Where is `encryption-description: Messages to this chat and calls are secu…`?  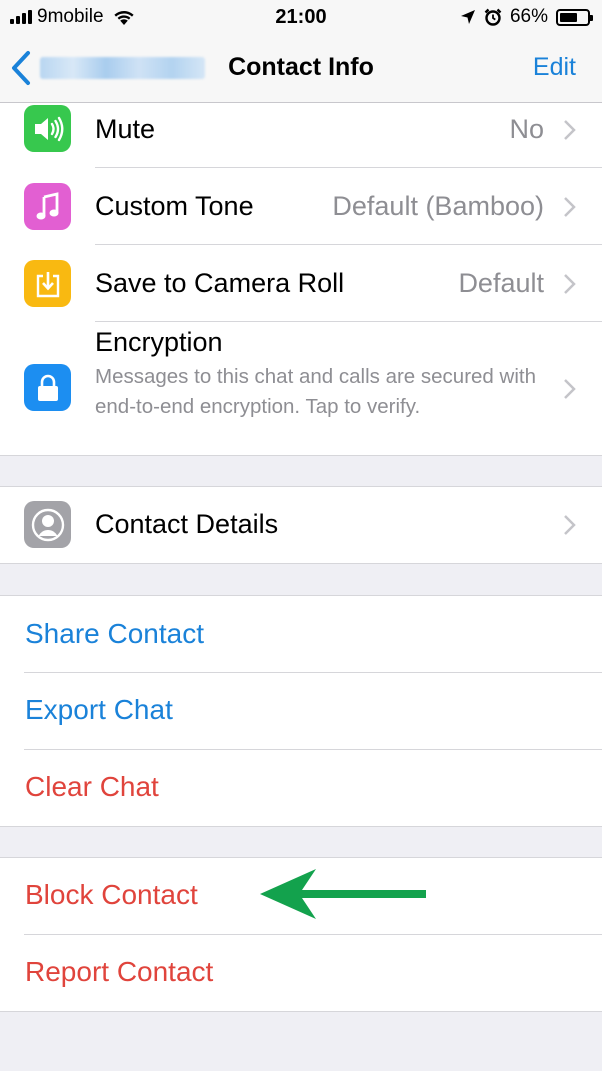
encryption-description: Messages to this chat and calls are secu… is located at coordinates (315, 391).